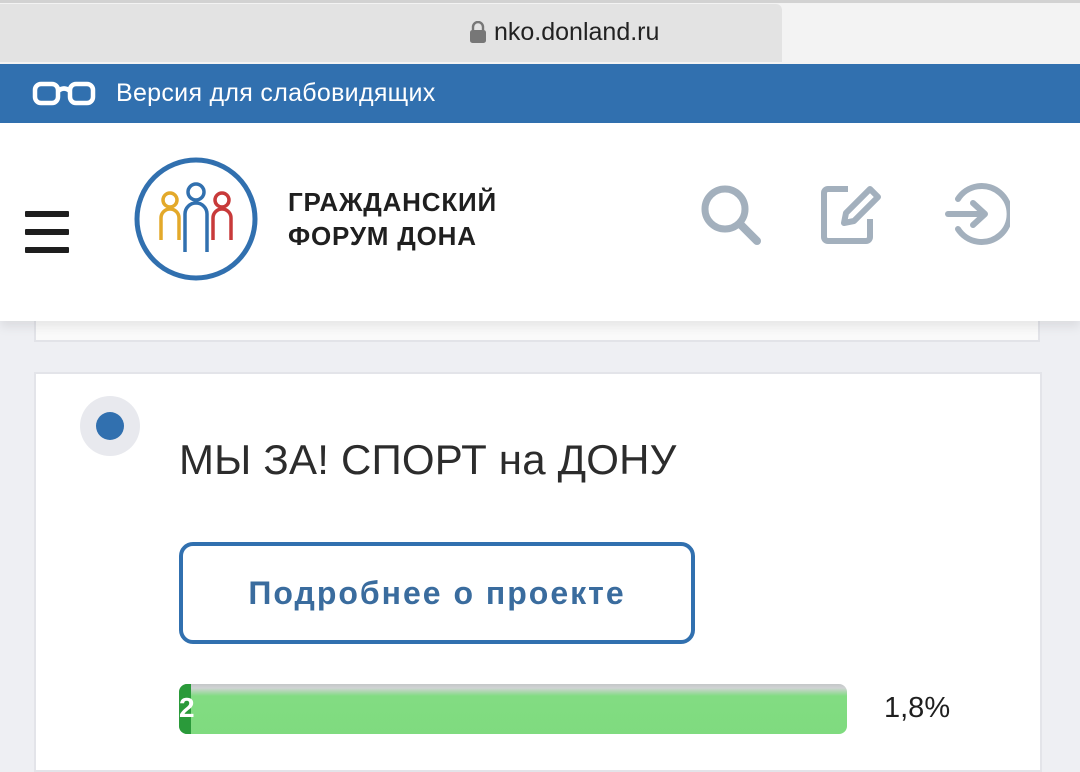 This screenshot has width=1080, height=772. What do you see at coordinates (540, 93) in the screenshot?
I see `accessibility-bar: Версия для слабовидящих` at bounding box center [540, 93].